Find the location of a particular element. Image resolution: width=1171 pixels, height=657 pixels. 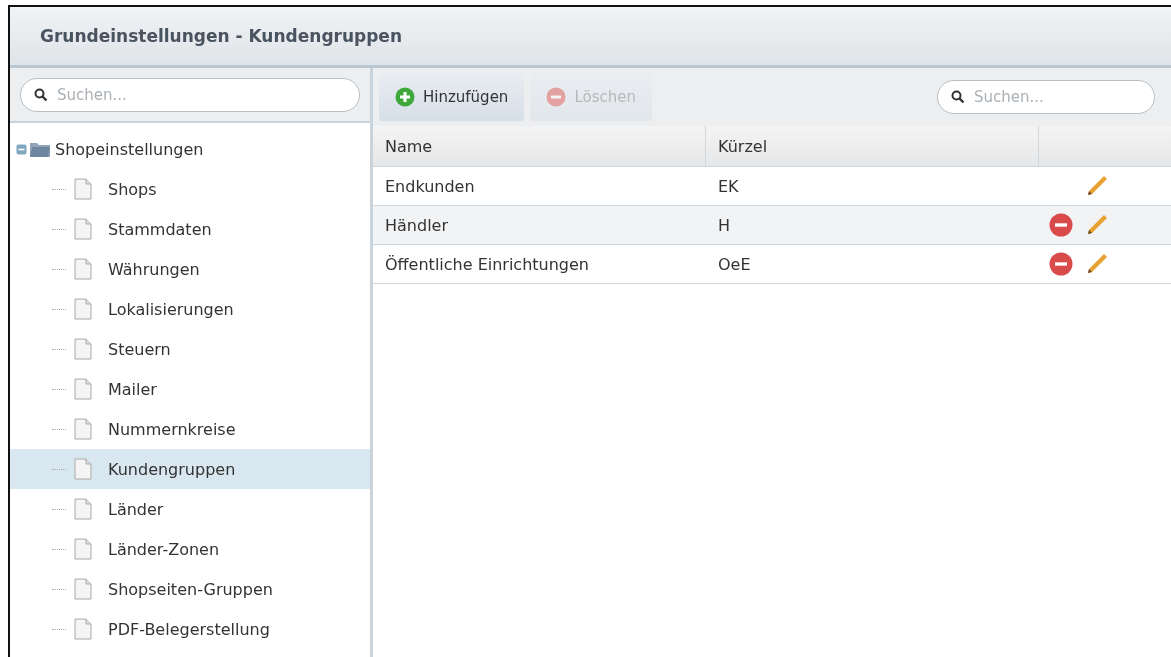

table-cell-text: EK is located at coordinates (728, 186).